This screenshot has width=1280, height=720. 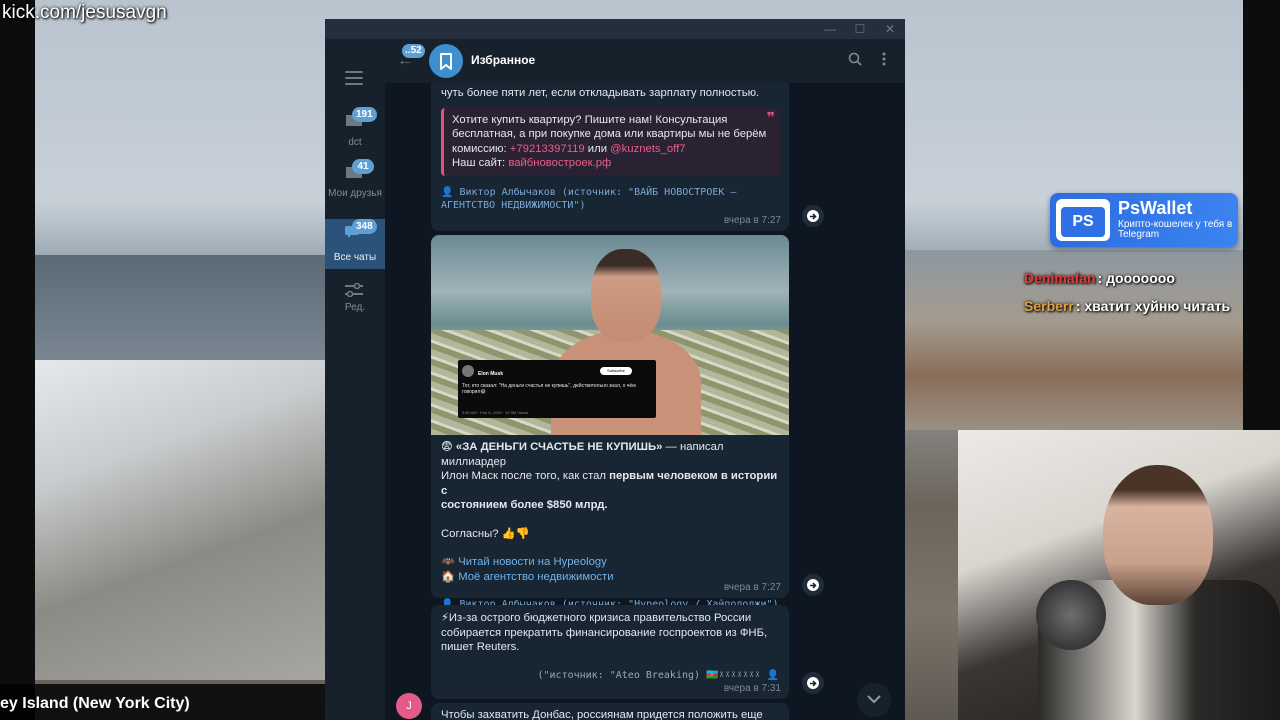 What do you see at coordinates (363, 166) in the screenshot?
I see `folder-unread-badge: 41` at bounding box center [363, 166].